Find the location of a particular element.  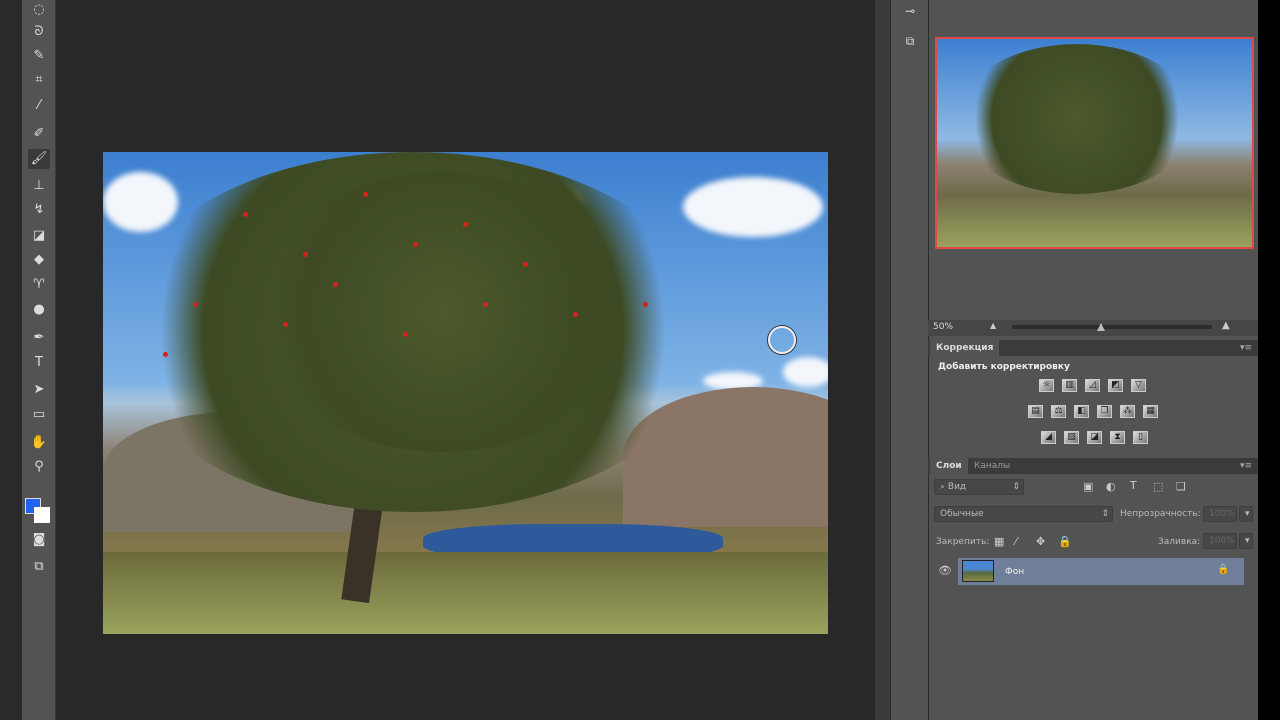

dodge-icon: ● is located at coordinates (39, 310).